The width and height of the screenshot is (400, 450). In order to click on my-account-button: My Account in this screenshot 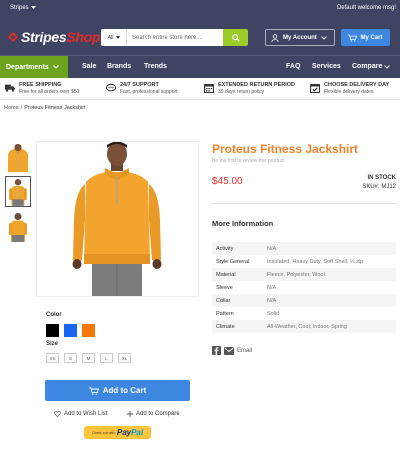, I will do `click(300, 37)`.